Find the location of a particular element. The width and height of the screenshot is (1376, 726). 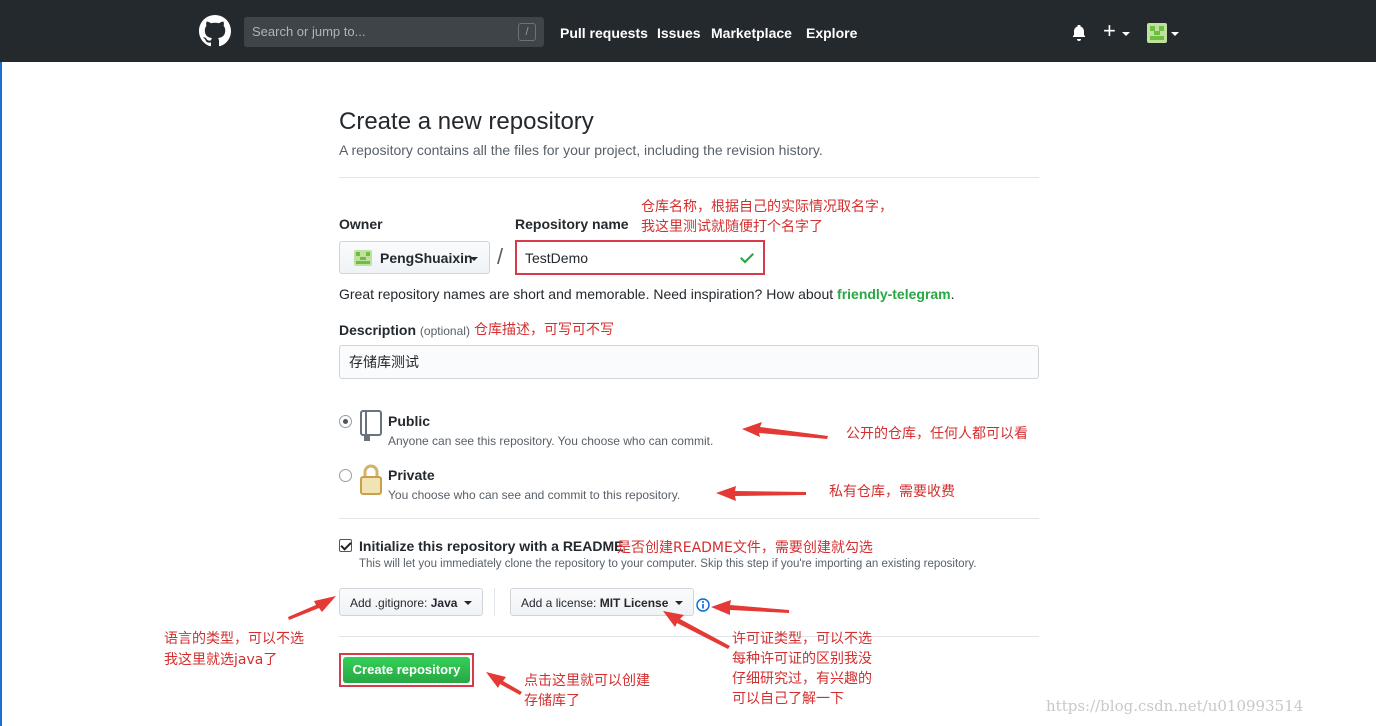

lock-icon is located at coordinates (371, 479).